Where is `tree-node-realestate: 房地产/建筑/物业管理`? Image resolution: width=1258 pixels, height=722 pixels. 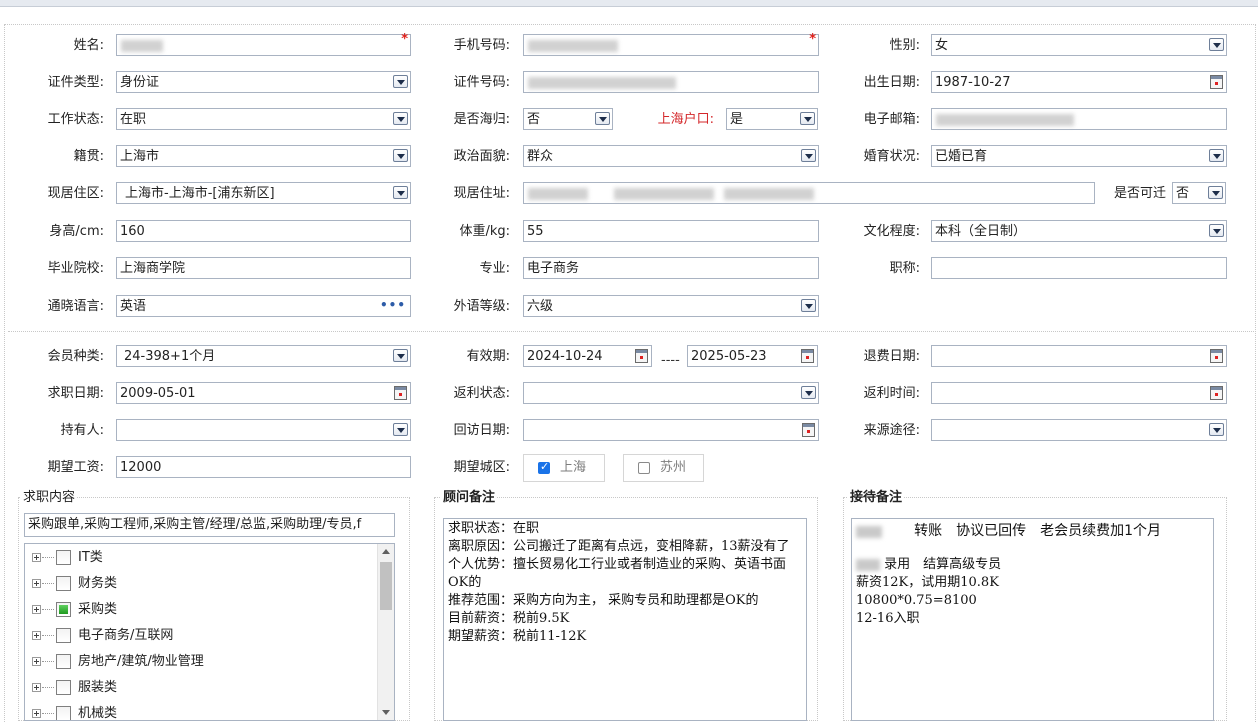 tree-node-realestate: 房地产/建筑/物业管理 is located at coordinates (200, 663).